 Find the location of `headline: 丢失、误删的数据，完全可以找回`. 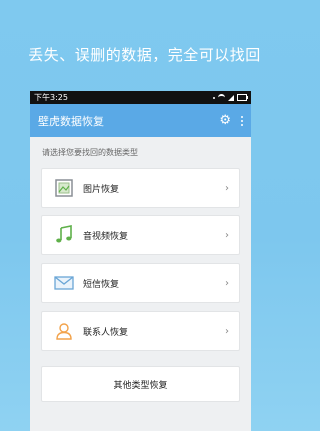

headline: 丢失、误删的数据，完全可以找回 is located at coordinates (144, 55).